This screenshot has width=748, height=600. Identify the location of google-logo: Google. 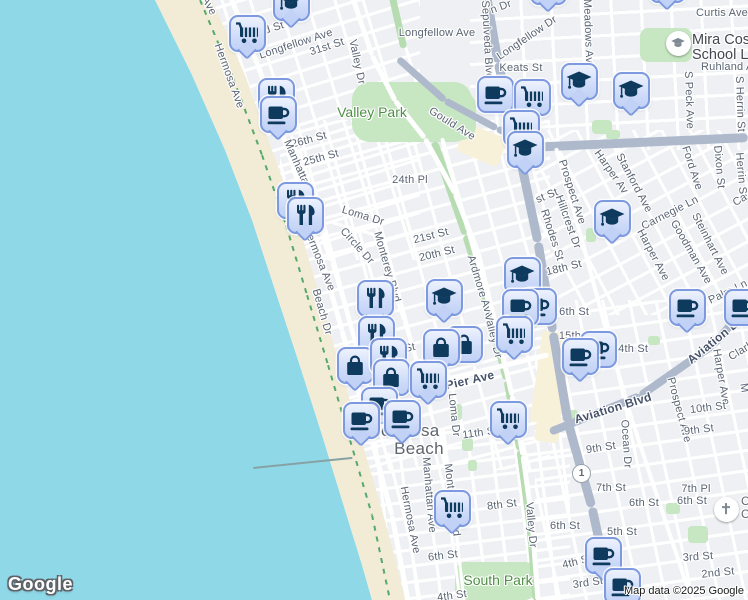
(40, 584).